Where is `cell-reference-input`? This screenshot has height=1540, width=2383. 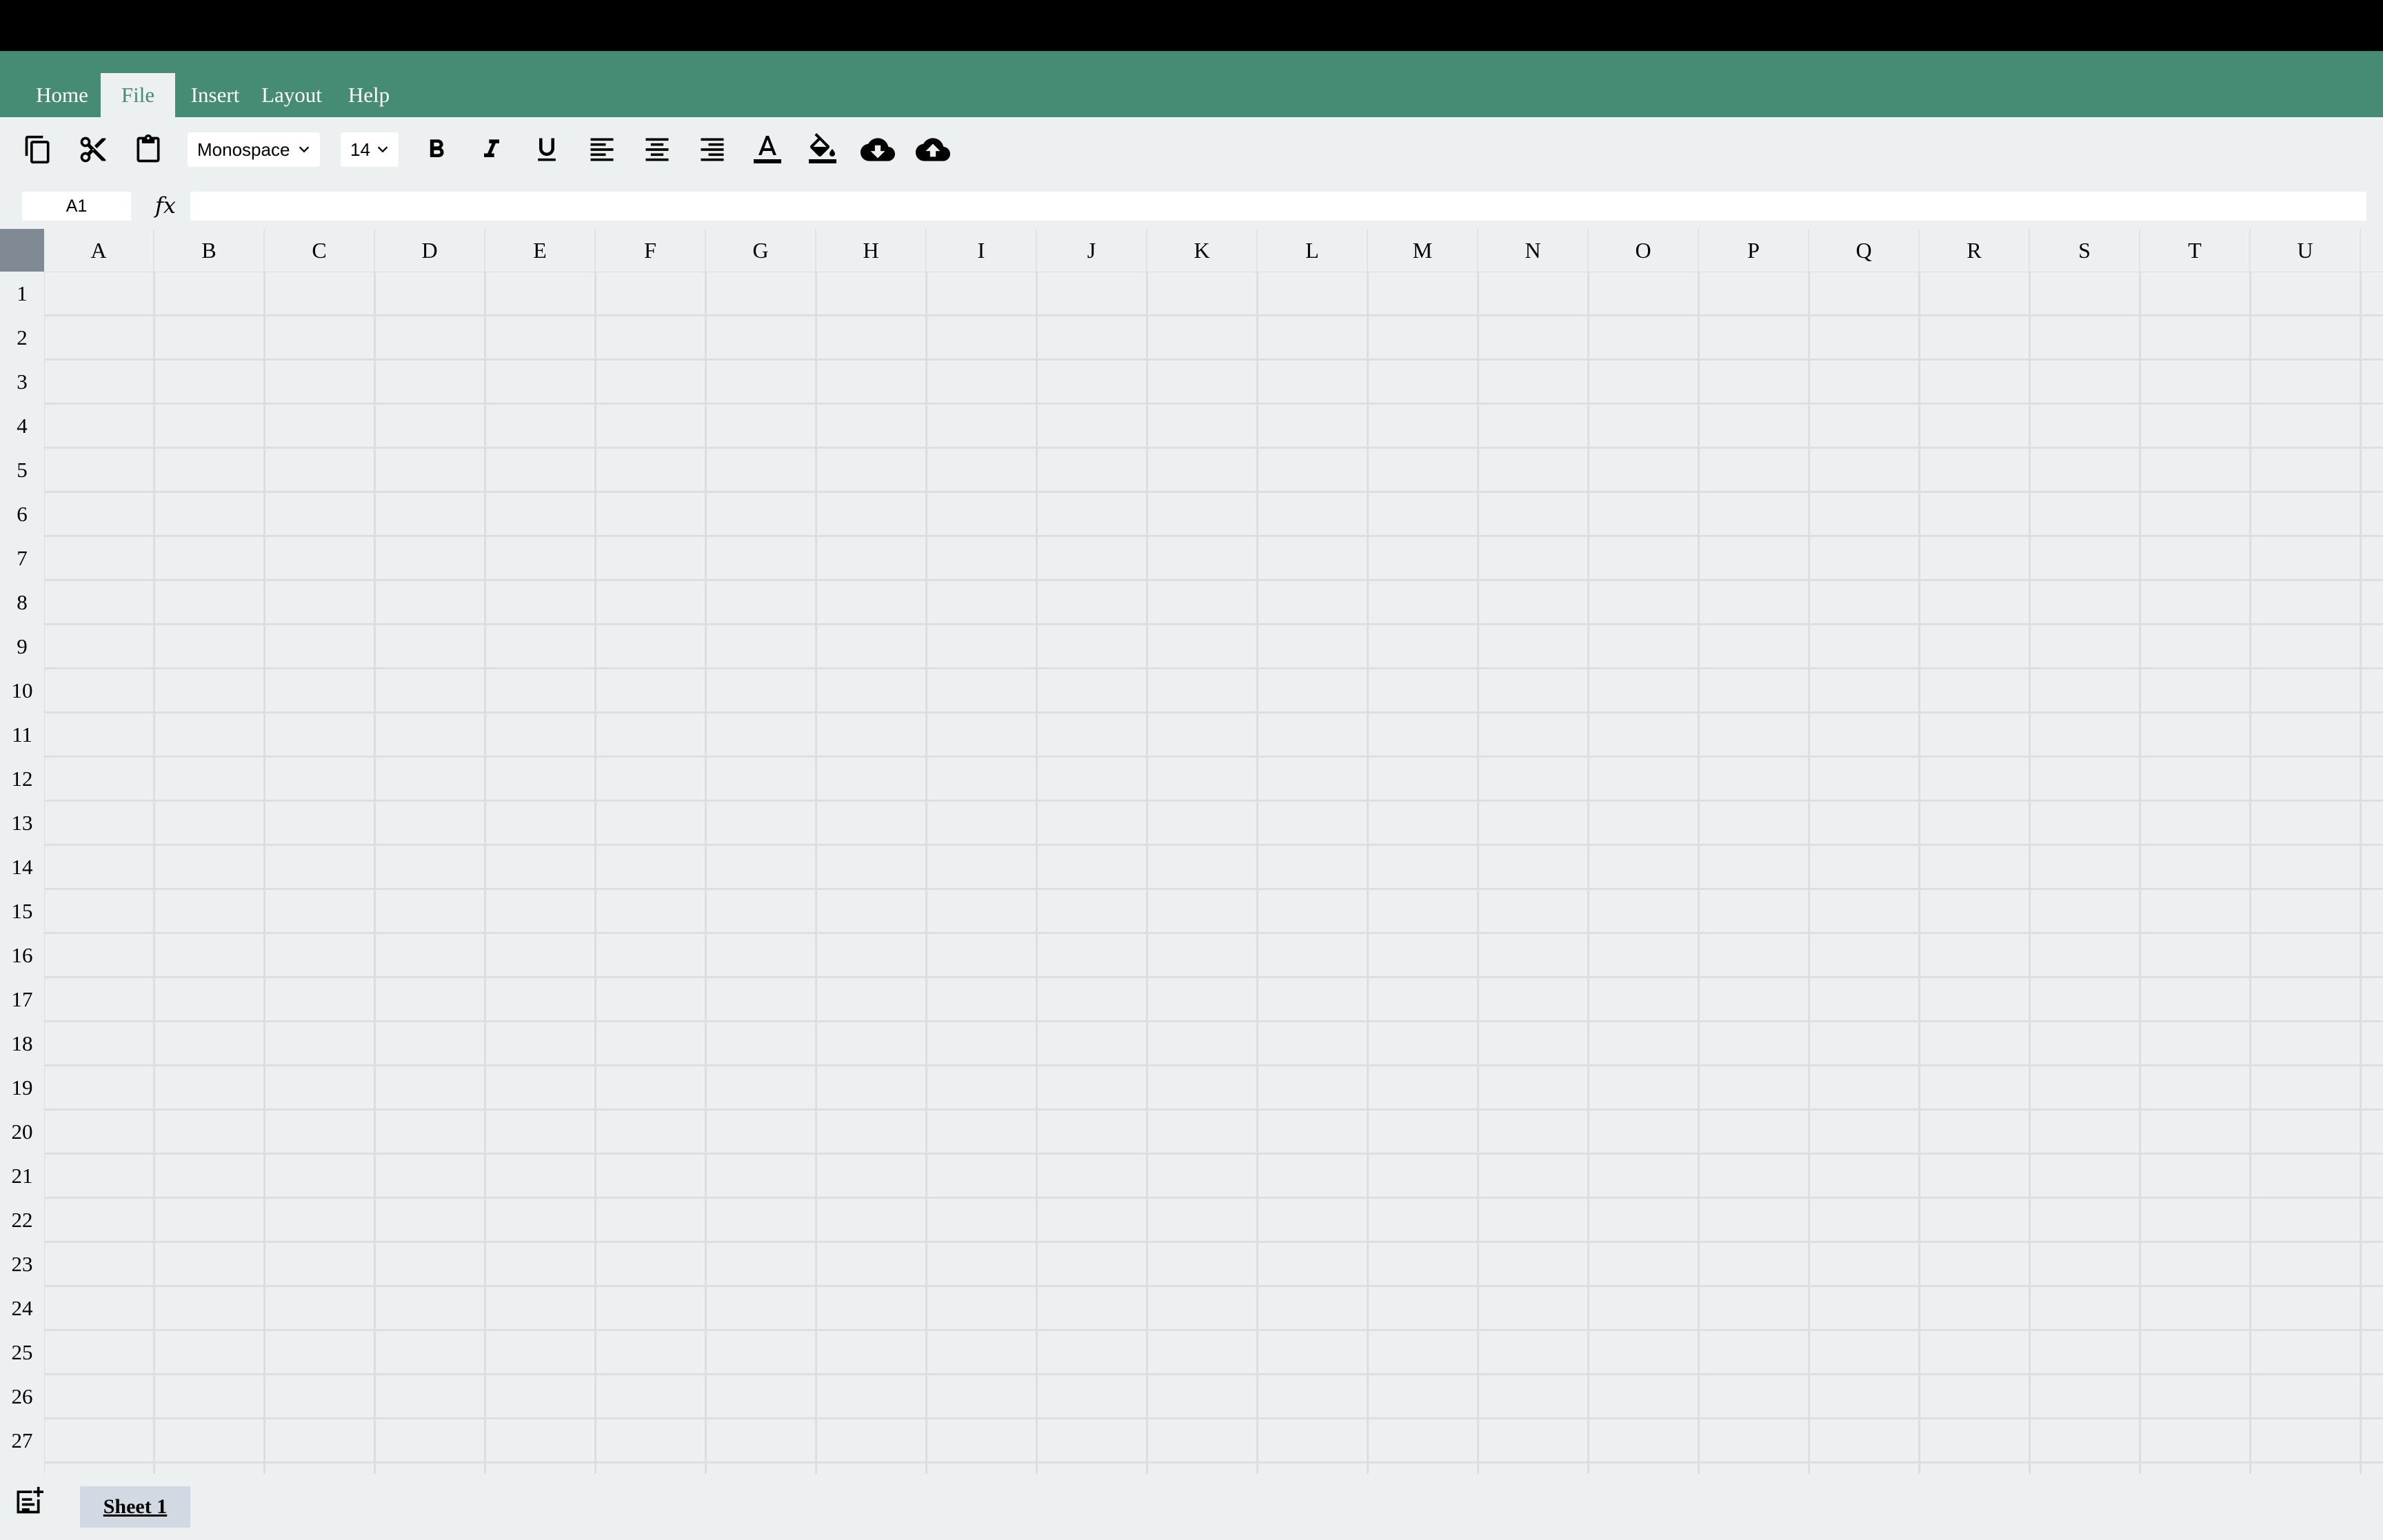
cell-reference-input is located at coordinates (76, 207).